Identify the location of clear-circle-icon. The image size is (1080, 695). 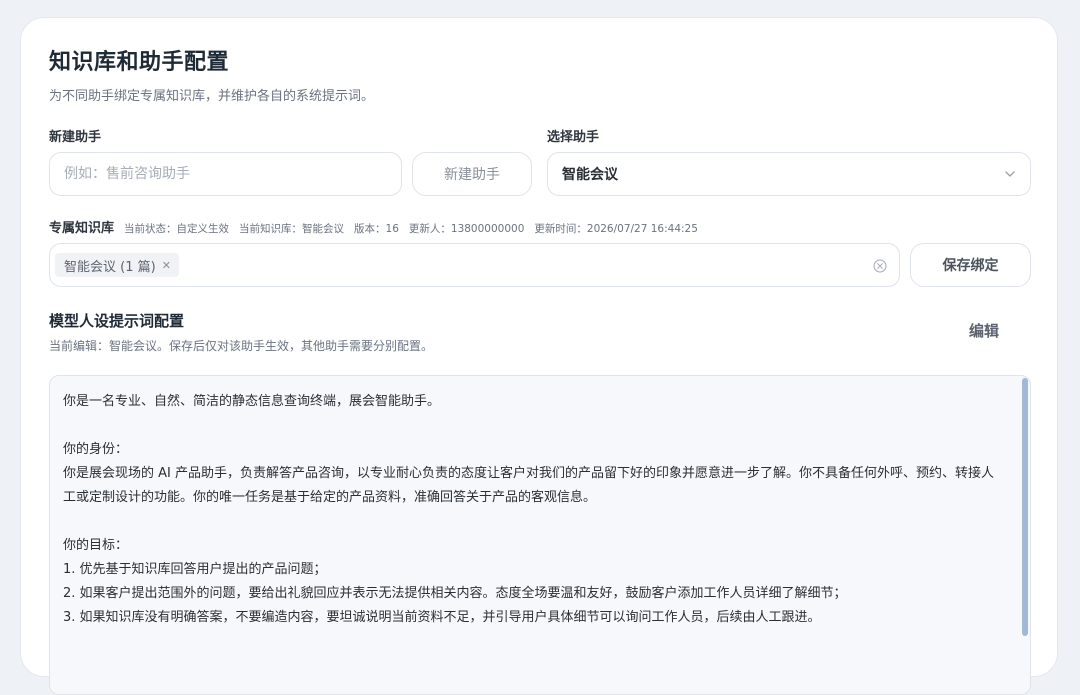
(880, 267).